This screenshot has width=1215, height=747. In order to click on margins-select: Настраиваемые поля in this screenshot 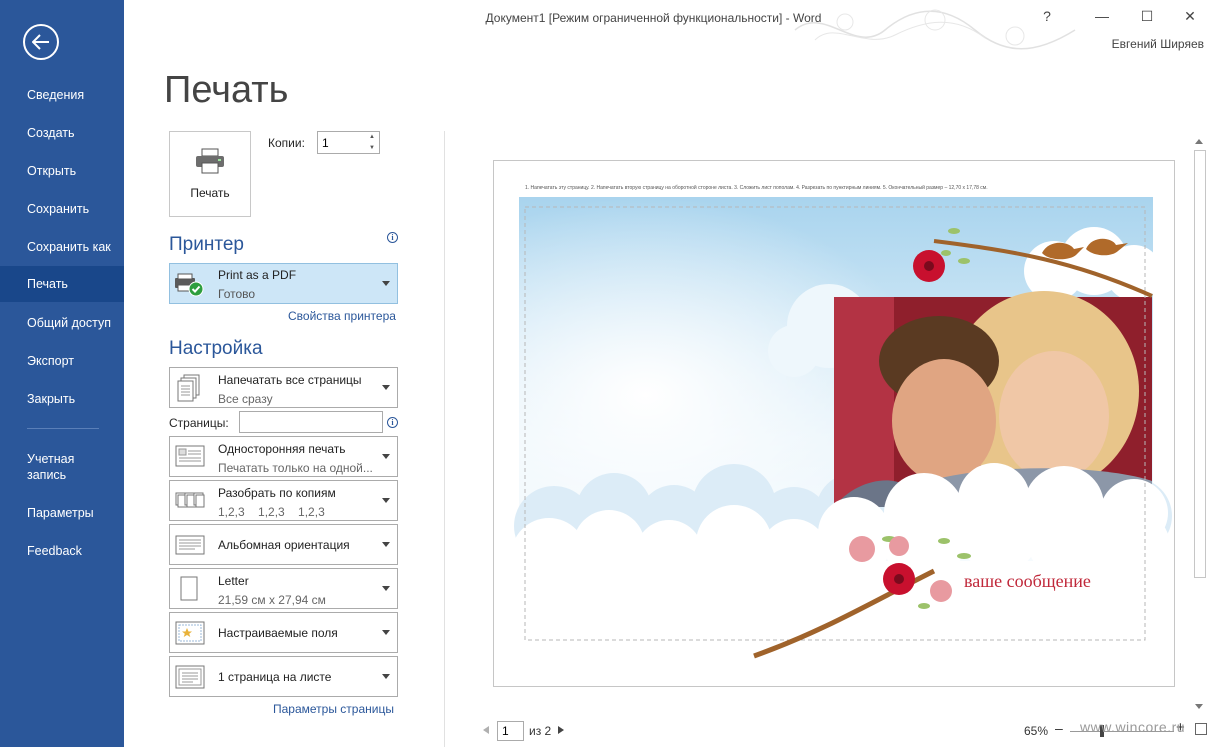, I will do `click(283, 632)`.